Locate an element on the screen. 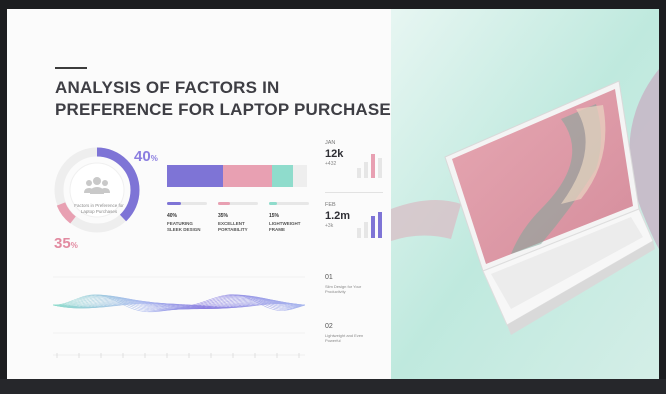 This screenshot has width=666, height=394. factor-label-line2: FRAME is located at coordinates (277, 229).